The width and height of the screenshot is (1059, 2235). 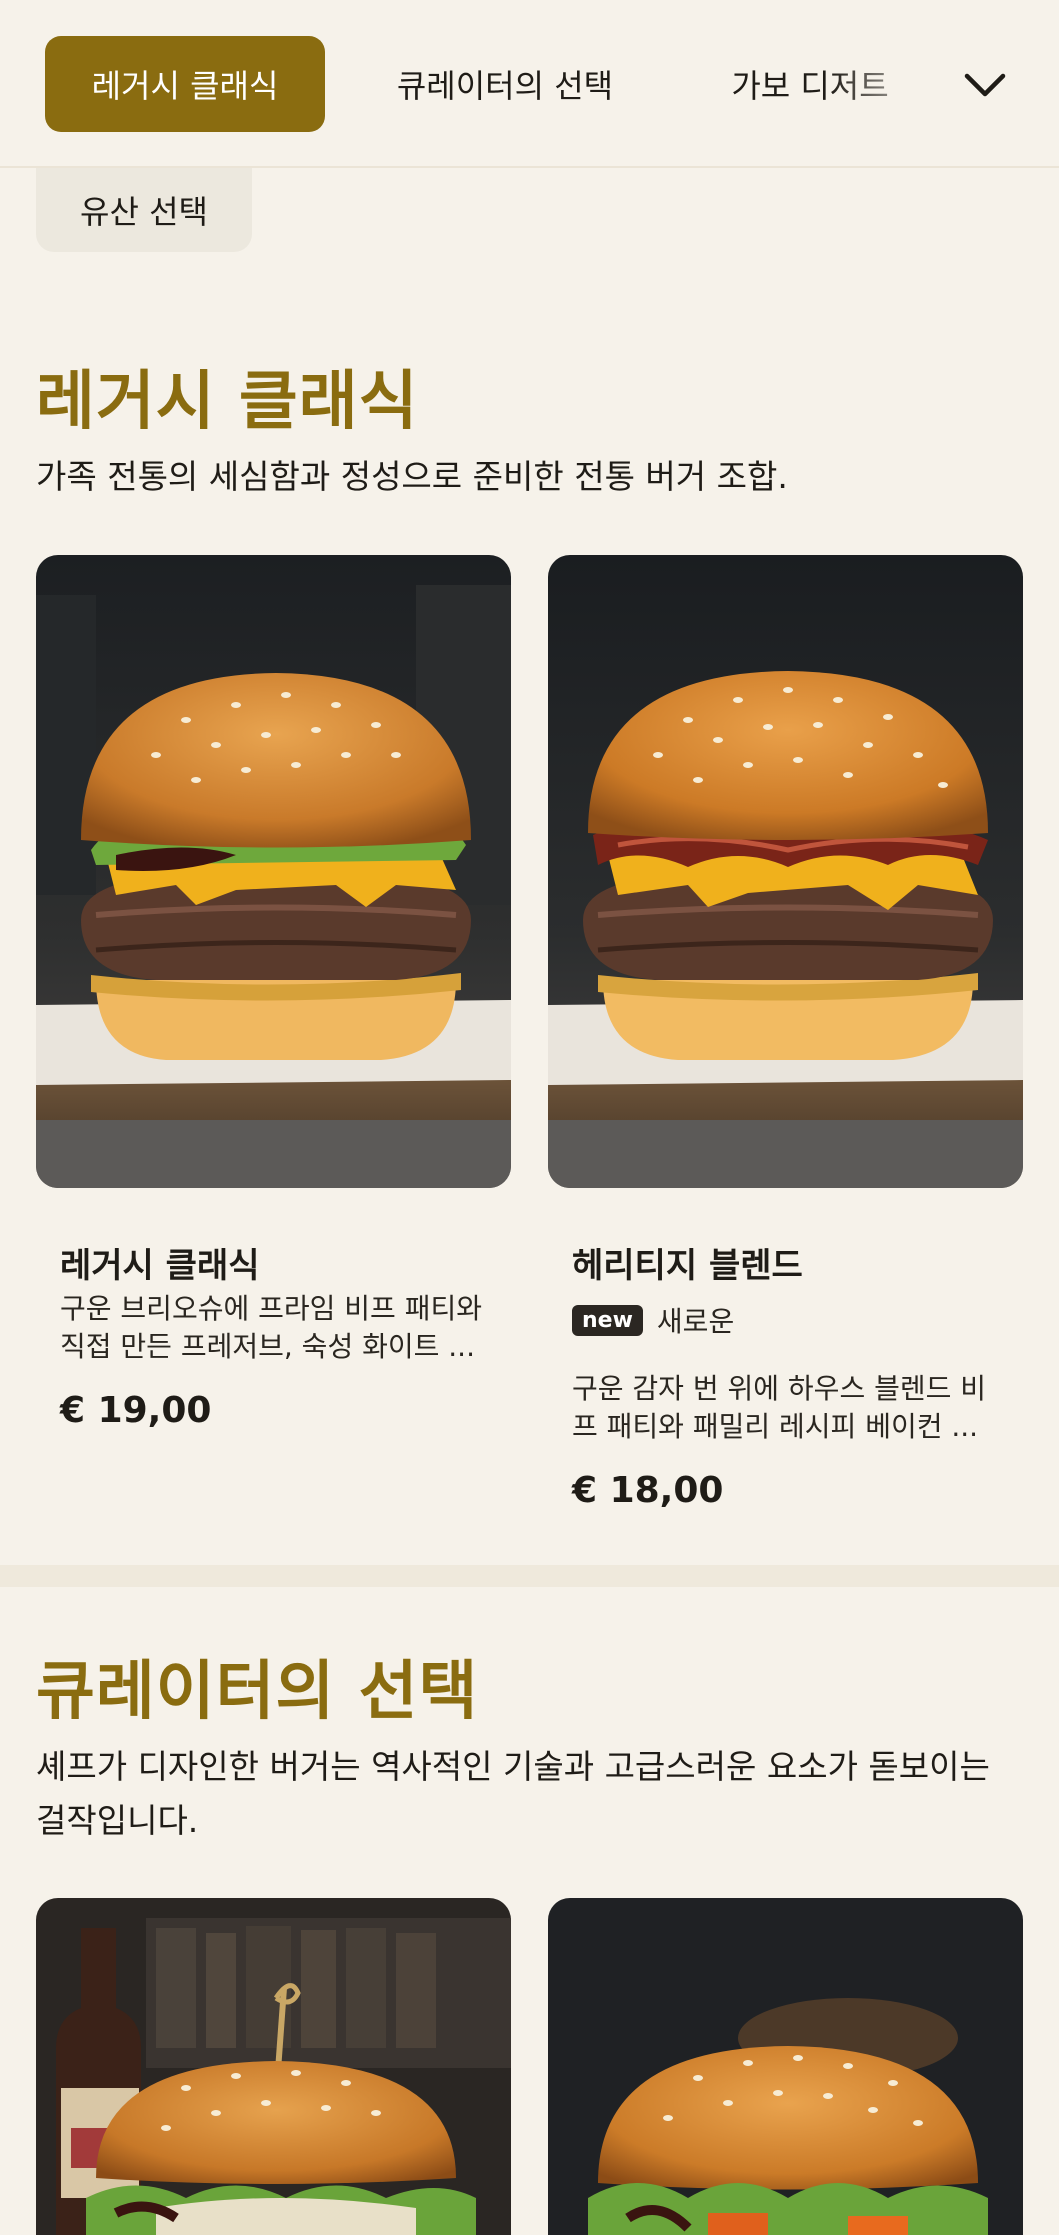 What do you see at coordinates (136, 1410) in the screenshot?
I see `item-price: € 19,00` at bounding box center [136, 1410].